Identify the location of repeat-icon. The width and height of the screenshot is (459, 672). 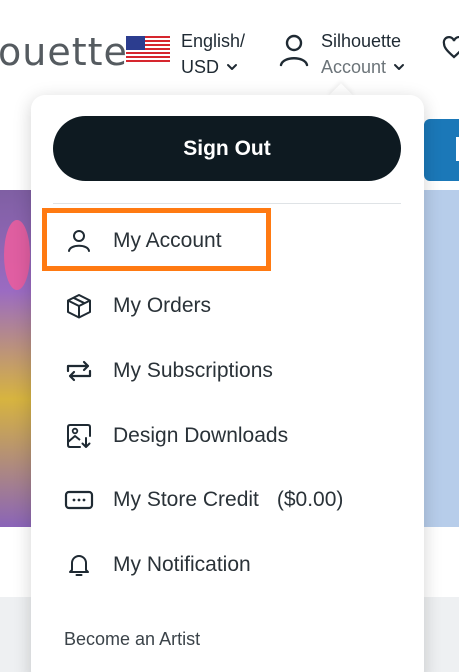
(79, 371).